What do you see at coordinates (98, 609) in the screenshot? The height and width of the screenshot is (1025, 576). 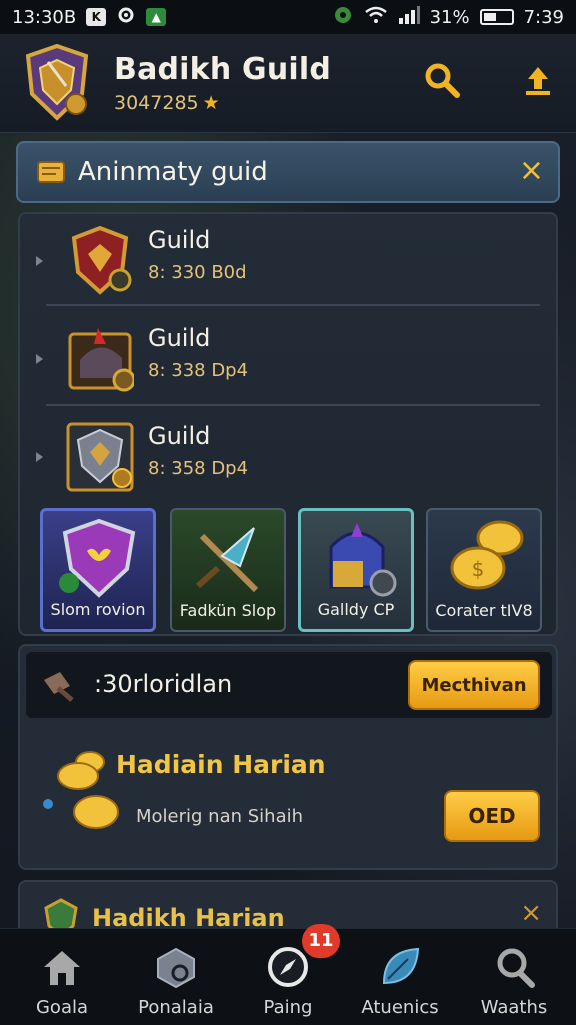 I see `card-label: Slom rovion` at bounding box center [98, 609].